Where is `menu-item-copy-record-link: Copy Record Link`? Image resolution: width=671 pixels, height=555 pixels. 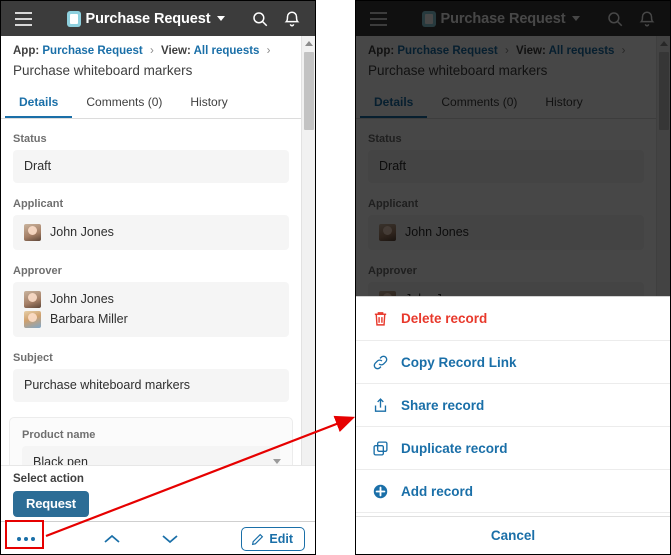 menu-item-copy-record-link: Copy Record Link is located at coordinates (513, 362).